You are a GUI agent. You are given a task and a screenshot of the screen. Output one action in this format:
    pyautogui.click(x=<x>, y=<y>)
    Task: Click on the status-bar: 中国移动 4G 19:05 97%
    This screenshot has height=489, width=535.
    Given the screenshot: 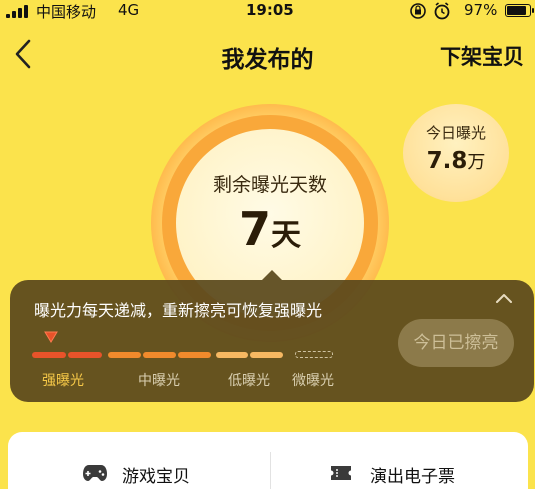 What is the action you would take?
    pyautogui.click(x=267, y=11)
    